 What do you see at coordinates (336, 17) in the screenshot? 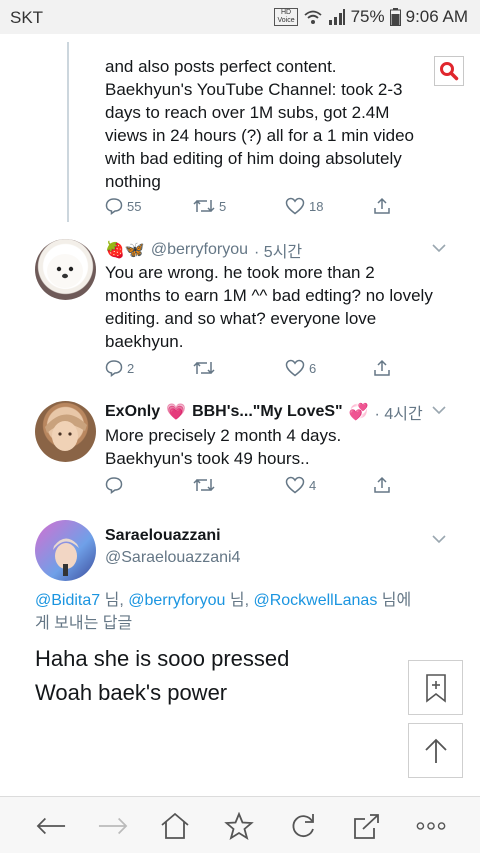
I see `signal-icon` at bounding box center [336, 17].